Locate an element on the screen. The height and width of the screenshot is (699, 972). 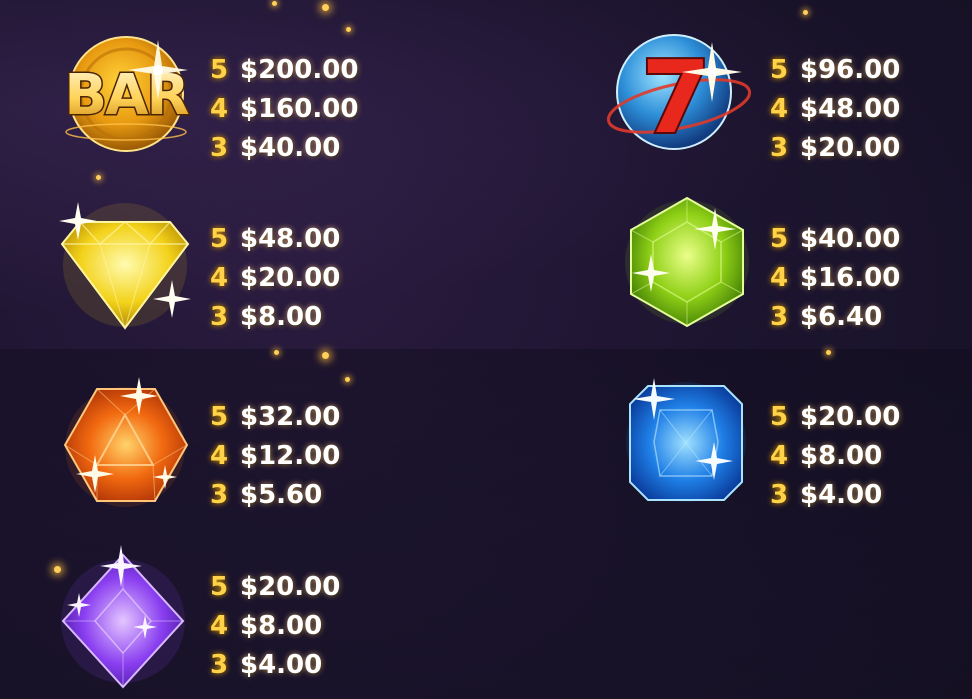
lucky-seven-icon: 7 is located at coordinates (684, 93).